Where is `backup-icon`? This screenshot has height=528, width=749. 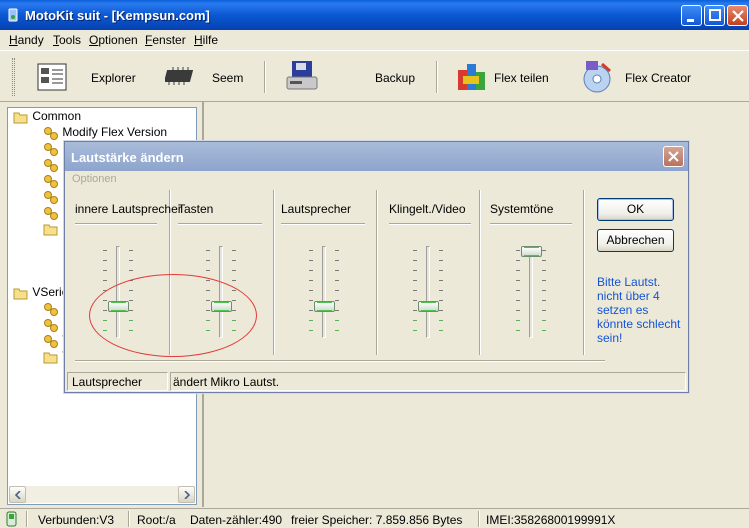 backup-icon is located at coordinates (302, 76).